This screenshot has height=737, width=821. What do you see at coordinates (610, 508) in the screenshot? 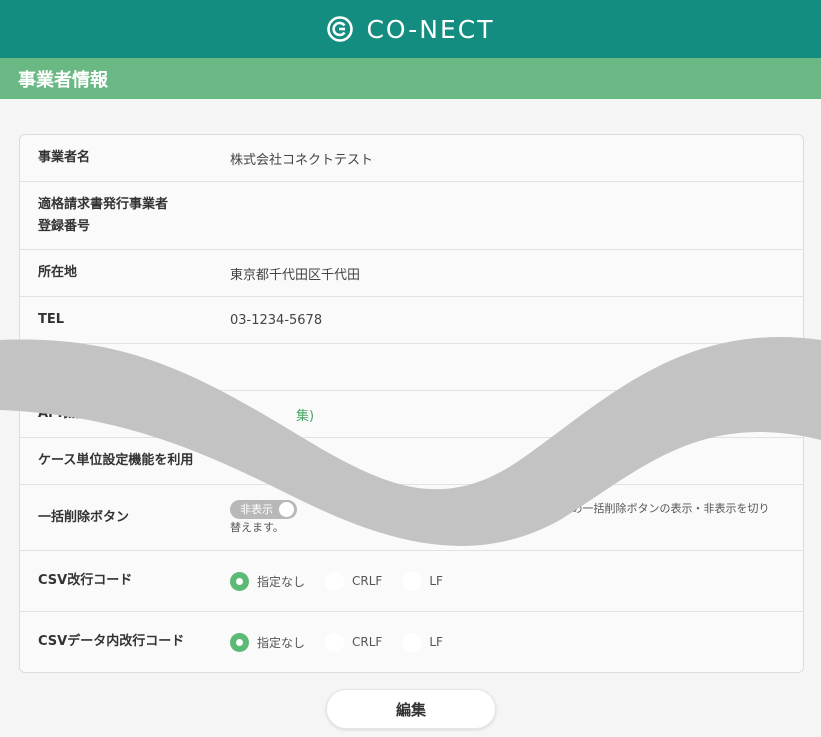
I see `bulk-delete-desc: 面画、商品一覧編集画面の一括削除ボタンの表示・非表示を切り` at bounding box center [610, 508].